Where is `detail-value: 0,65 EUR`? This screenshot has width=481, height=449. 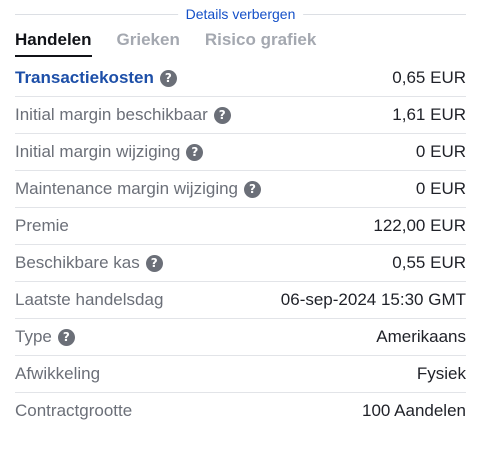 detail-value: 0,65 EUR is located at coordinates (429, 77).